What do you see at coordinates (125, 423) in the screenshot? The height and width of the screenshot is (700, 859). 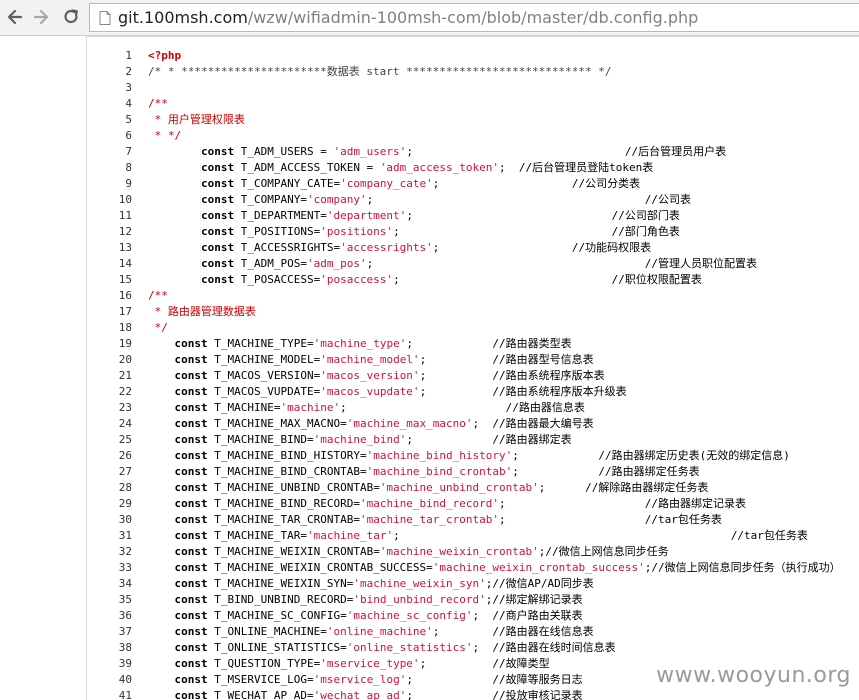 I see `line-number: 24` at bounding box center [125, 423].